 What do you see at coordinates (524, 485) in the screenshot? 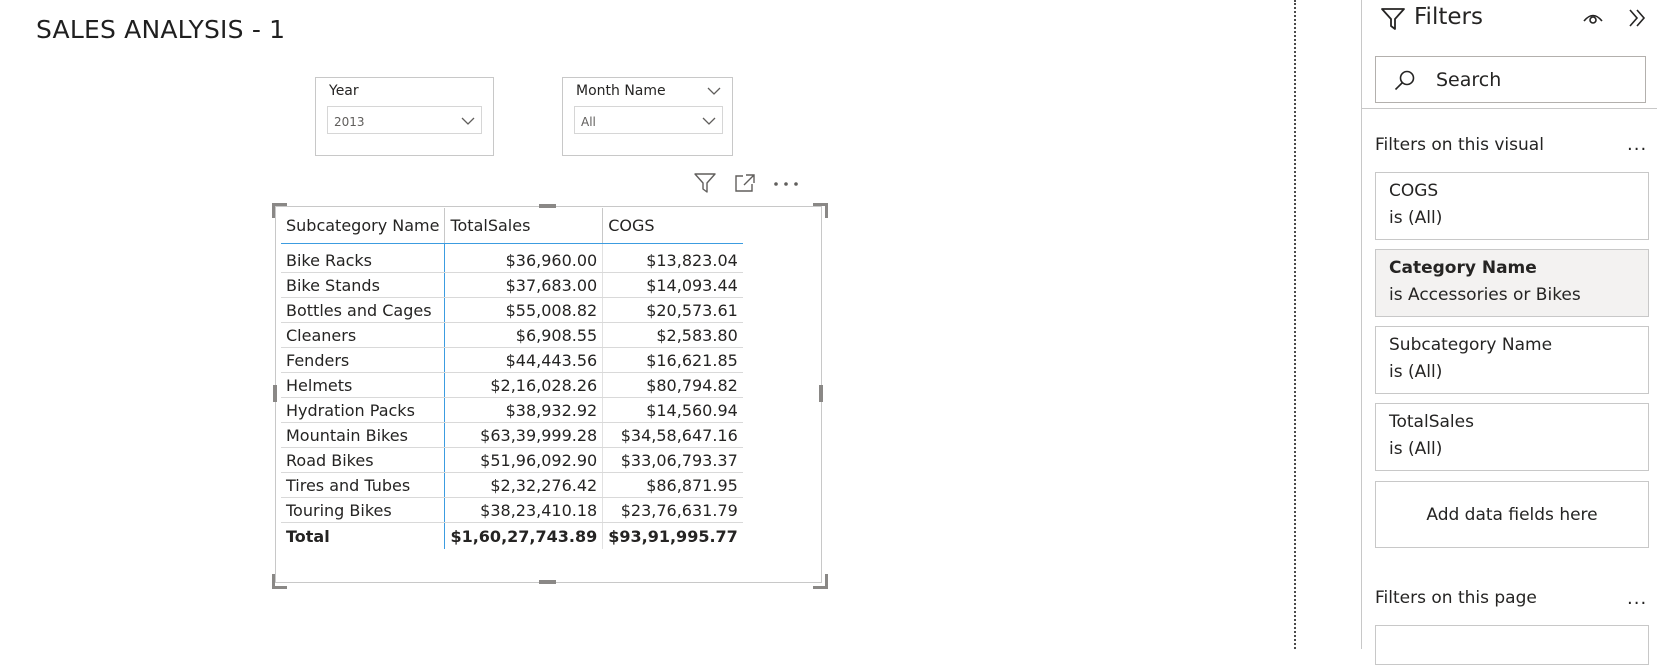
I see `cell-totalsales: $2,32,276.42` at bounding box center [524, 485].